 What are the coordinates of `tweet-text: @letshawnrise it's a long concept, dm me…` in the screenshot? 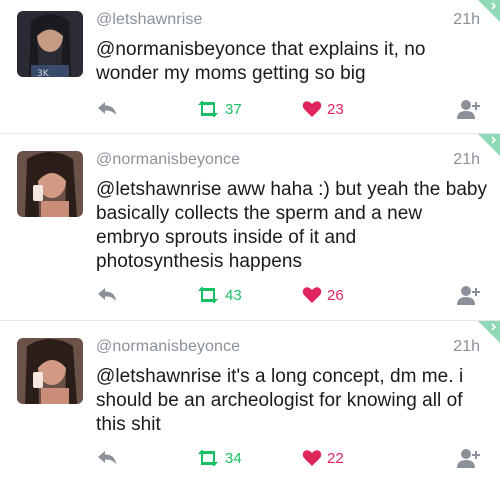 It's located at (280, 400).